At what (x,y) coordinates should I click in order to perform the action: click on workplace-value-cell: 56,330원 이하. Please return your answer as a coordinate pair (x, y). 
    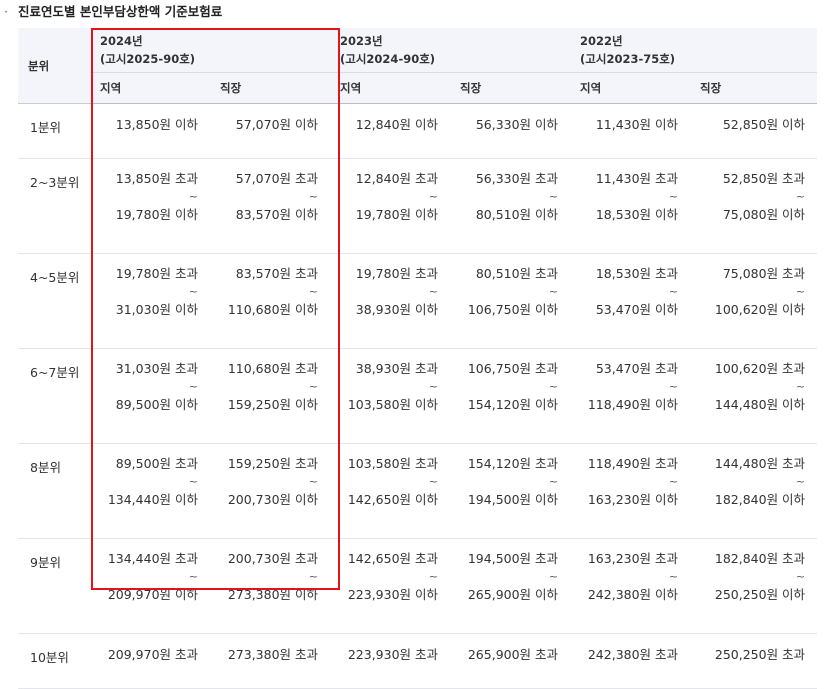
    Looking at the image, I should click on (510, 131).